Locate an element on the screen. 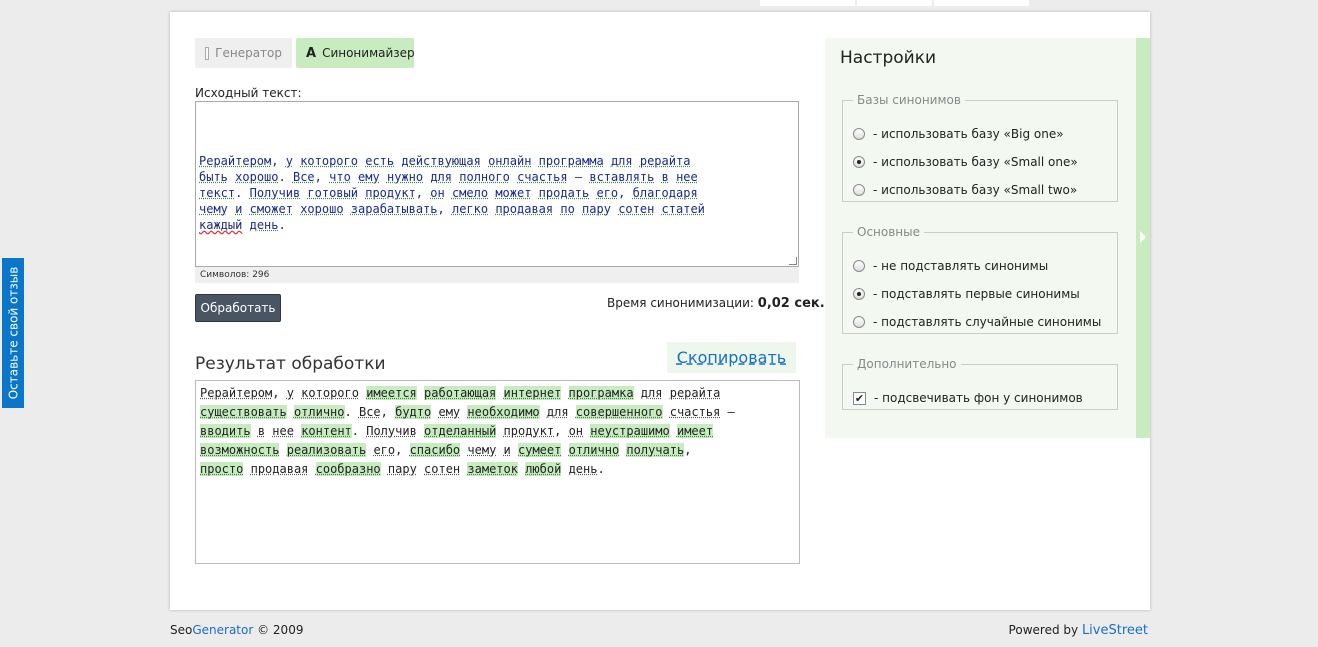 This screenshot has height=647, width=1318. main-option-1: - не подставлять синонимы is located at coordinates (950, 266).